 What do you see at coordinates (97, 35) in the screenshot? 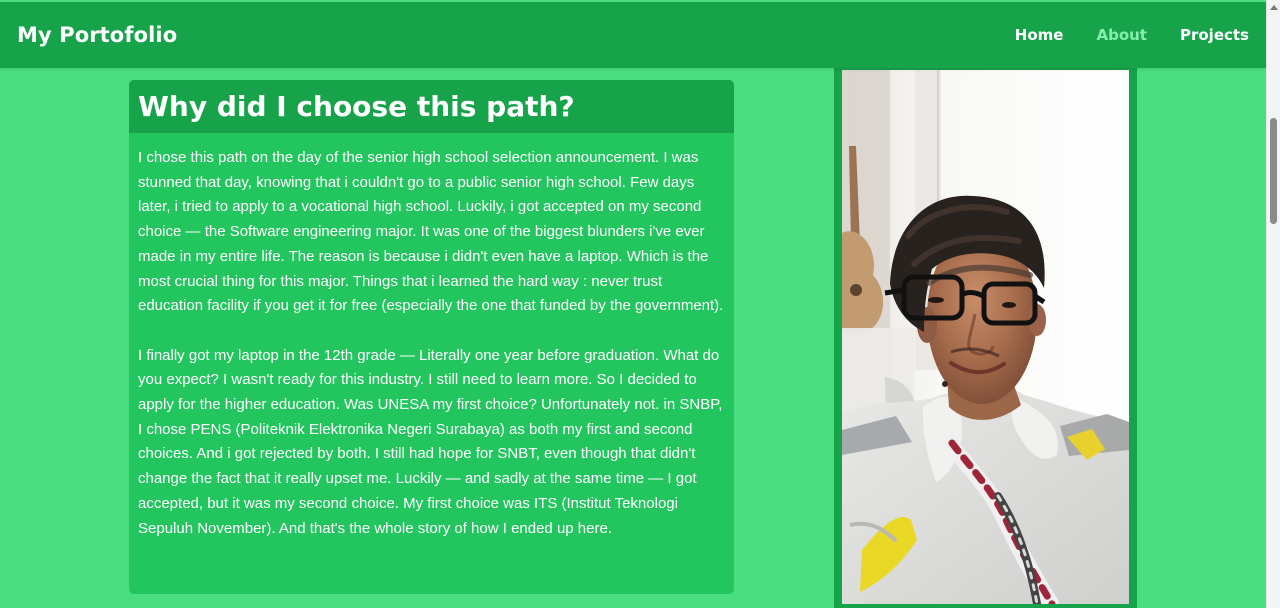
I see `site-brand: My Portofolio` at bounding box center [97, 35].